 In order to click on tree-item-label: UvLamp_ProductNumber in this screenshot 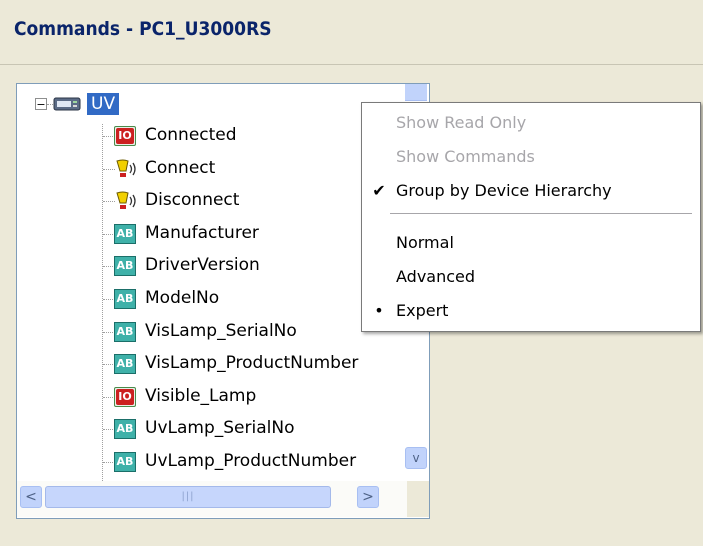, I will do `click(250, 461)`.